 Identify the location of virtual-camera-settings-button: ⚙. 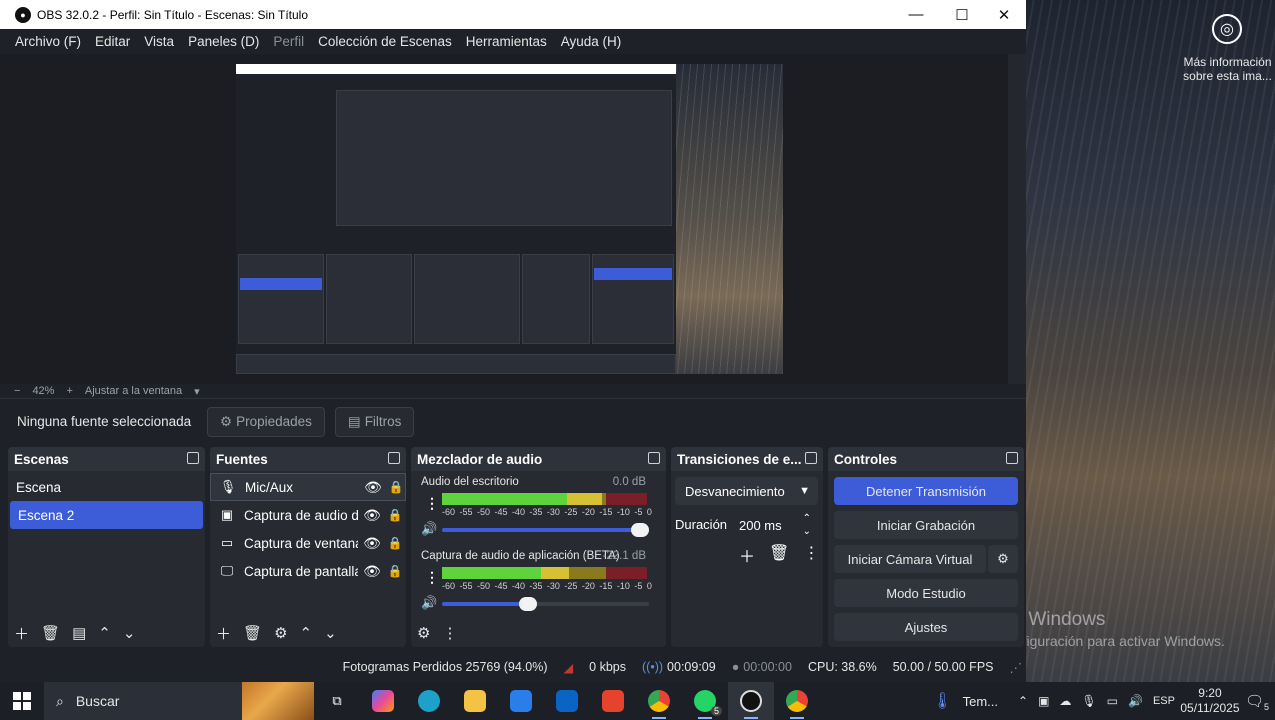
(1003, 559).